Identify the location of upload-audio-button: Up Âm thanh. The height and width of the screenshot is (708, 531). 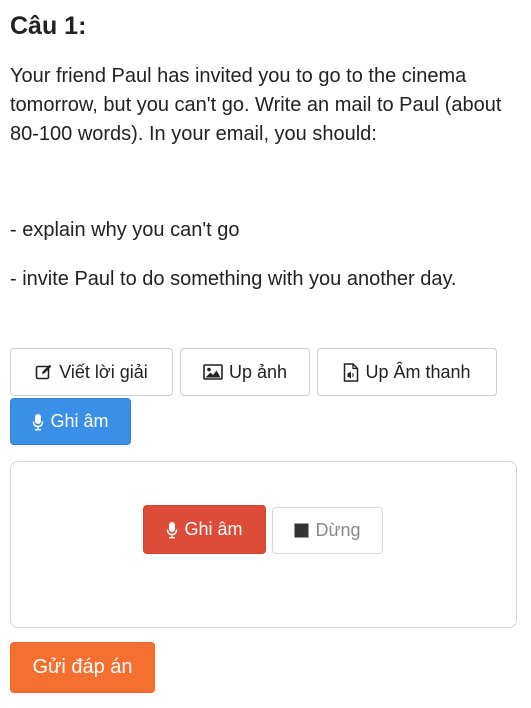
(407, 372).